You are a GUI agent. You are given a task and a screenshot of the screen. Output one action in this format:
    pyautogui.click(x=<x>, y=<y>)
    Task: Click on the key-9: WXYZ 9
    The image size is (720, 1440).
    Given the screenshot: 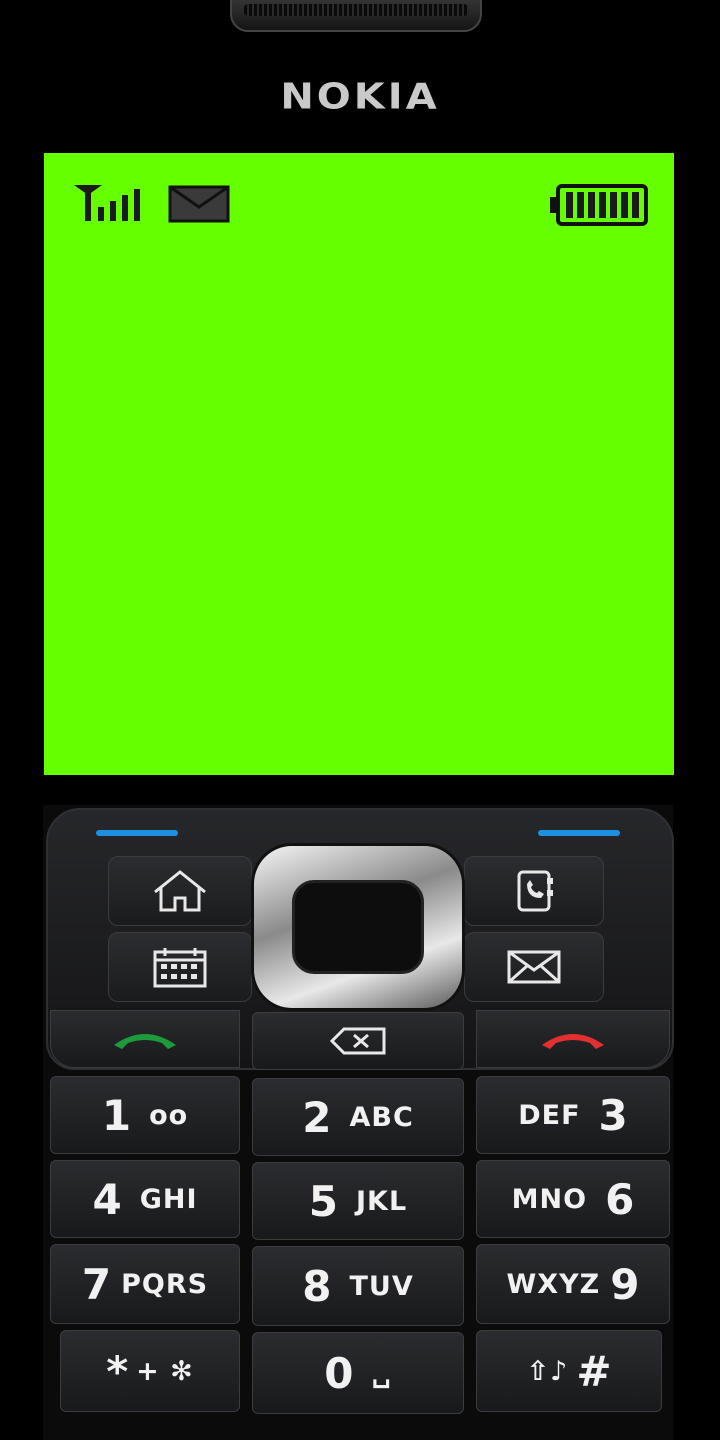 What is the action you would take?
    pyautogui.click(x=573, y=1284)
    